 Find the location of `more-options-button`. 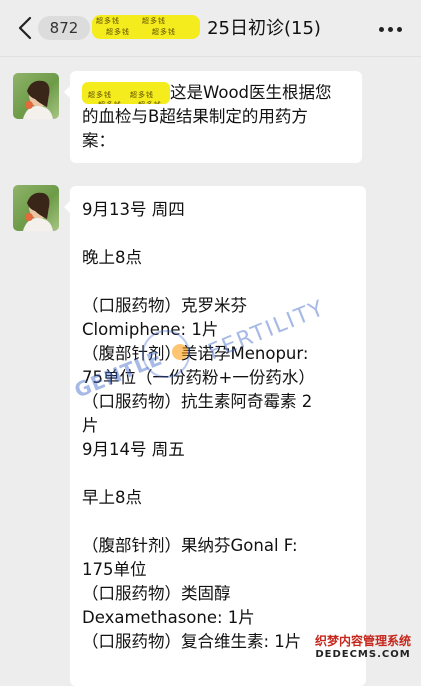

more-options-button is located at coordinates (391, 28).